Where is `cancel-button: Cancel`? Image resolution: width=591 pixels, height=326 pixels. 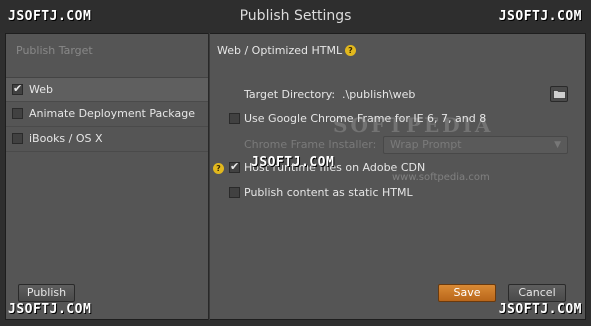 cancel-button: Cancel is located at coordinates (537, 293).